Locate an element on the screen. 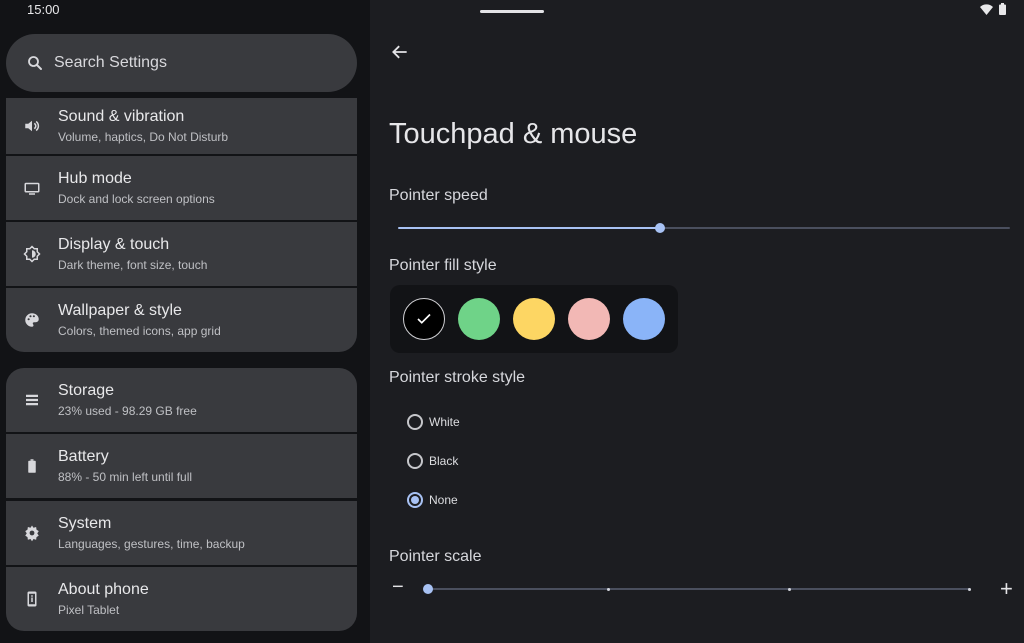 Image resolution: width=1024 pixels, height=643 pixels. page-title: Touchpad & mouse is located at coordinates (513, 134).